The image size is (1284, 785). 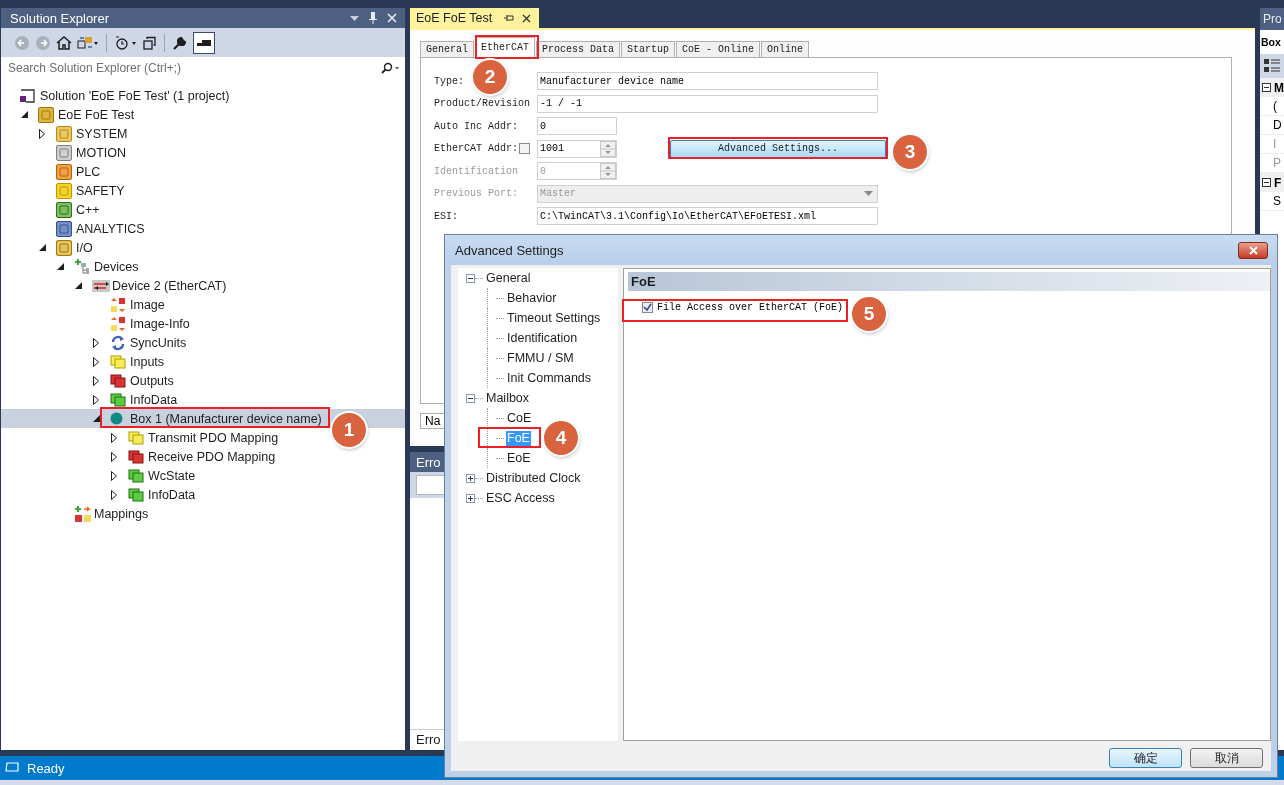 I want to click on property-name: D, so click(x=1277, y=125).